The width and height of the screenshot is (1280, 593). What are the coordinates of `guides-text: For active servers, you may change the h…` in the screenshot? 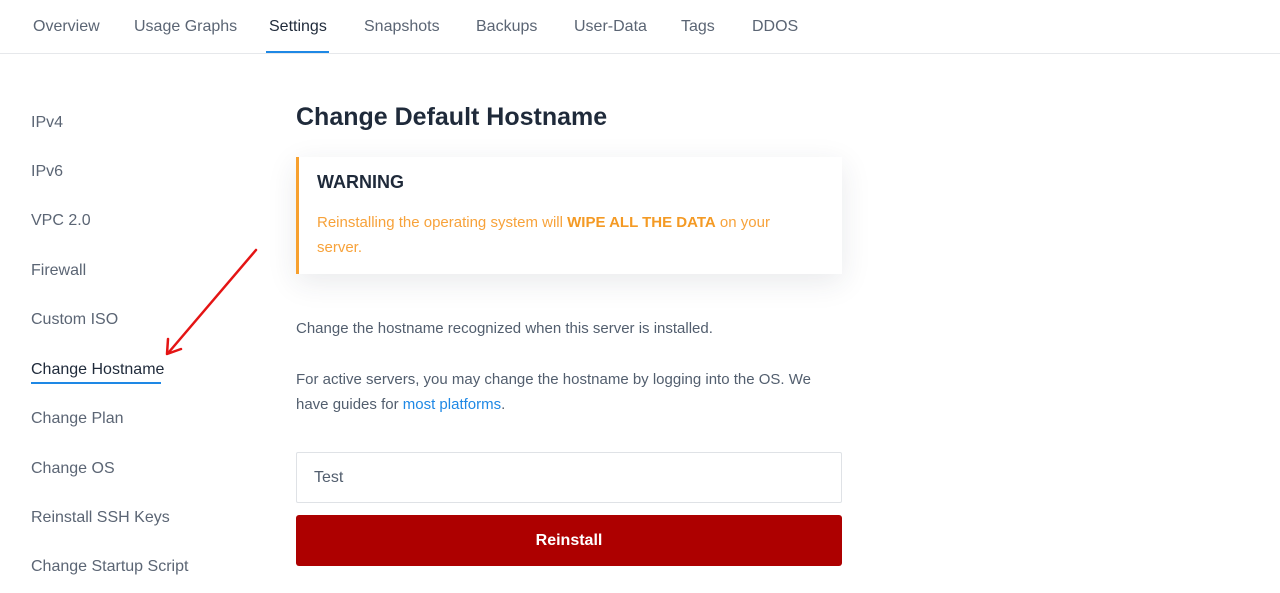 It's located at (553, 392).